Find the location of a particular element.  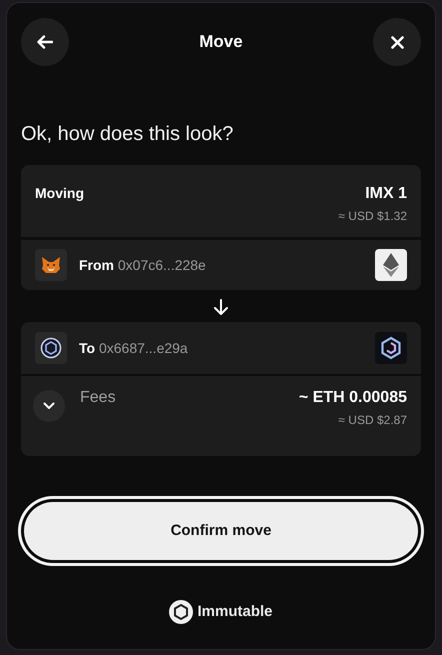

close-icon is located at coordinates (397, 42).